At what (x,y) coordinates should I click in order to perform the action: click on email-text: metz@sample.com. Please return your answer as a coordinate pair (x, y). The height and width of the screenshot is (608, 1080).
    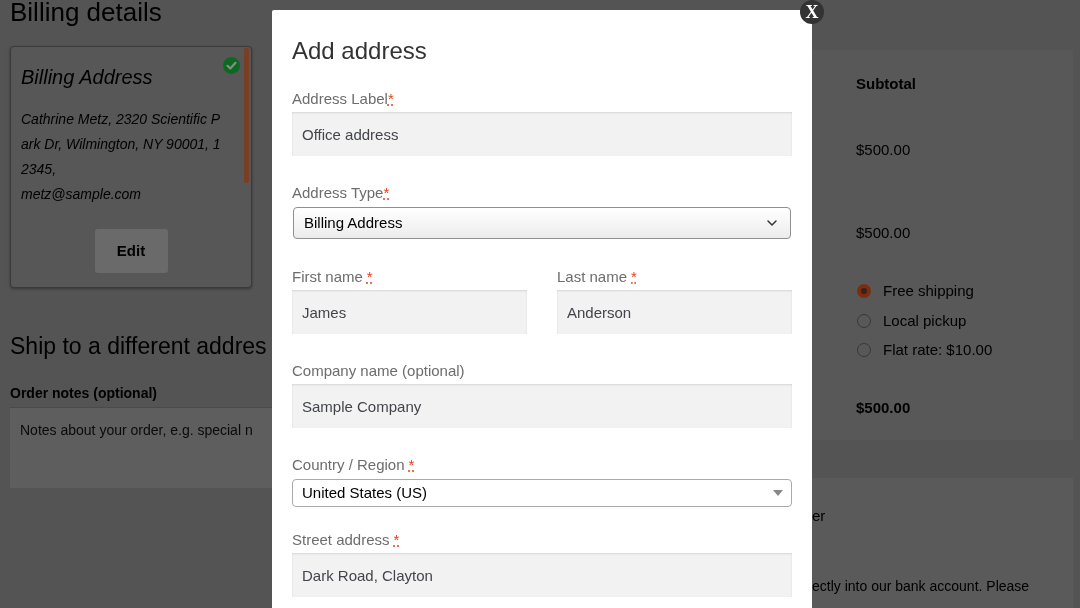
    Looking at the image, I should click on (81, 194).